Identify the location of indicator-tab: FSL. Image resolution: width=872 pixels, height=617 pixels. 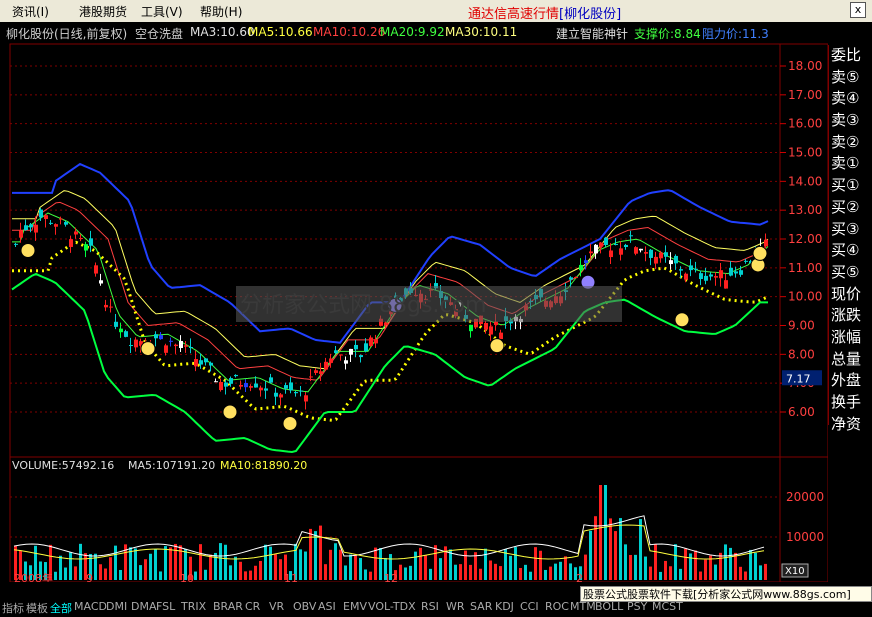
(165, 606).